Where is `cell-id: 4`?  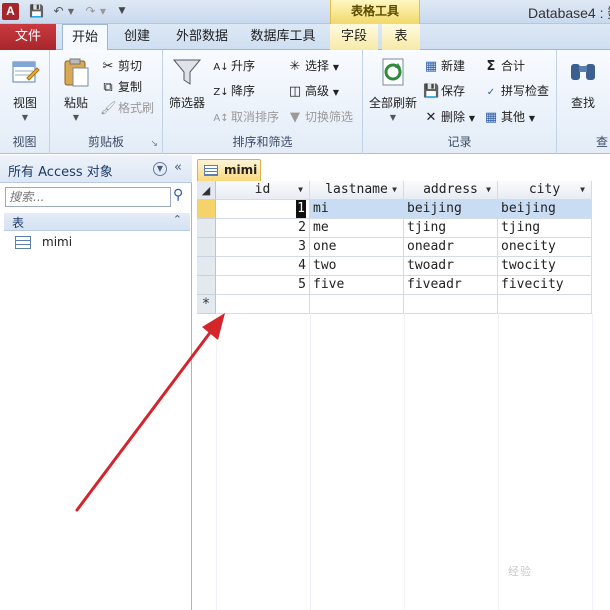
cell-id: 4 is located at coordinates (263, 266).